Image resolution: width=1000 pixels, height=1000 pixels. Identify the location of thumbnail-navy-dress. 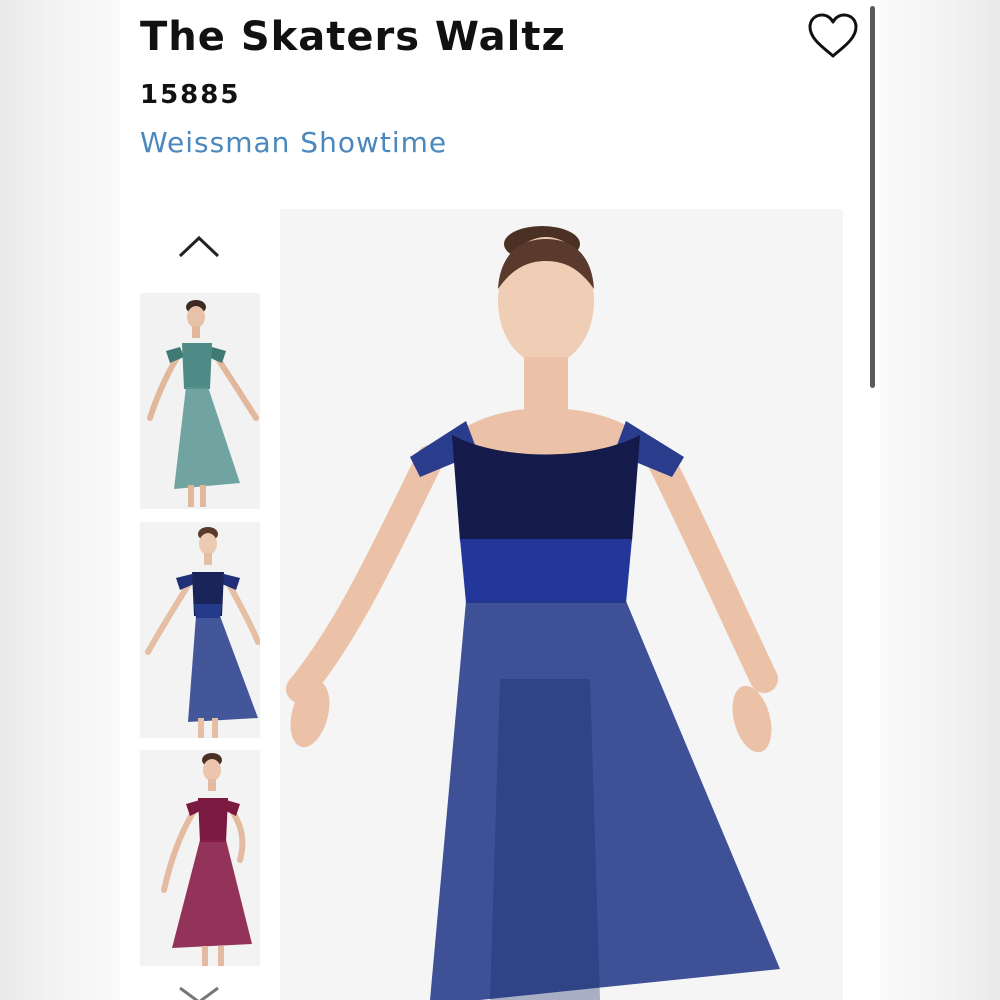
(200, 630).